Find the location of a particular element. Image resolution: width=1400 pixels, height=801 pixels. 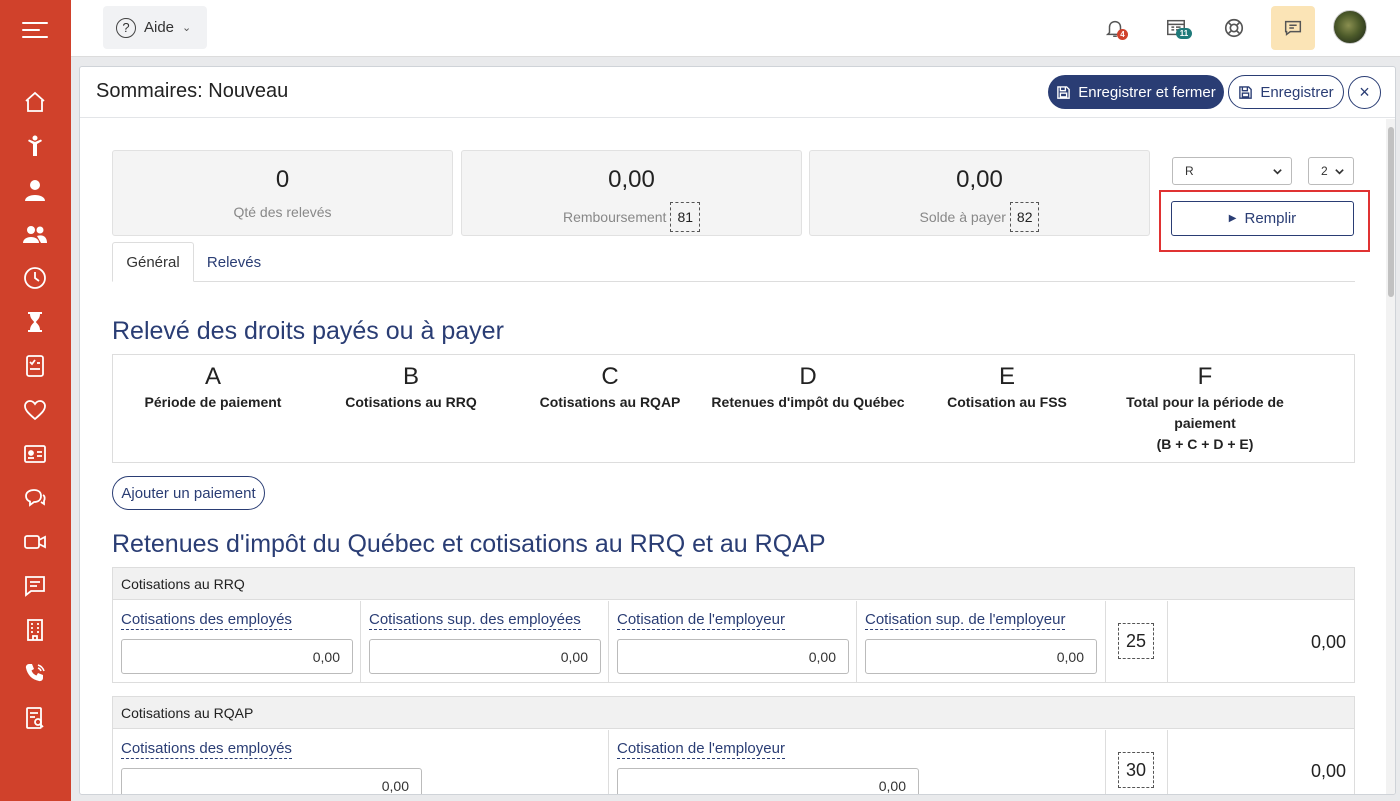

column-label: Cotisations au RRQ is located at coordinates (411, 402).